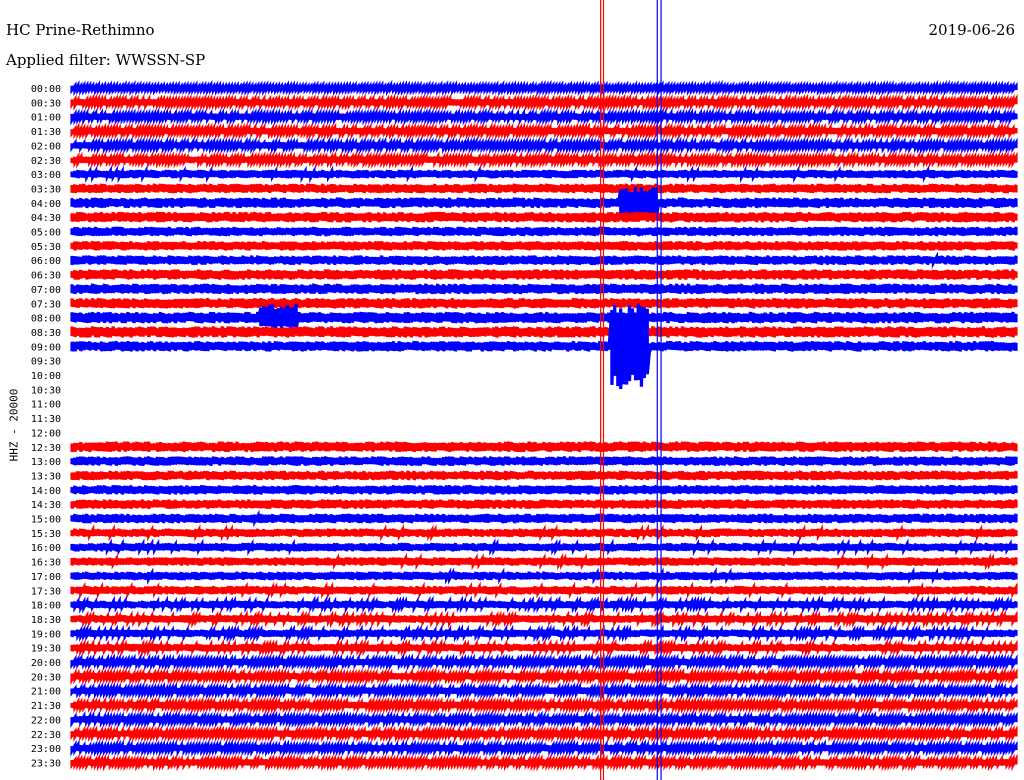  Describe the element at coordinates (46, 491) in the screenshot. I see `row-label-1400: 14:00` at that location.